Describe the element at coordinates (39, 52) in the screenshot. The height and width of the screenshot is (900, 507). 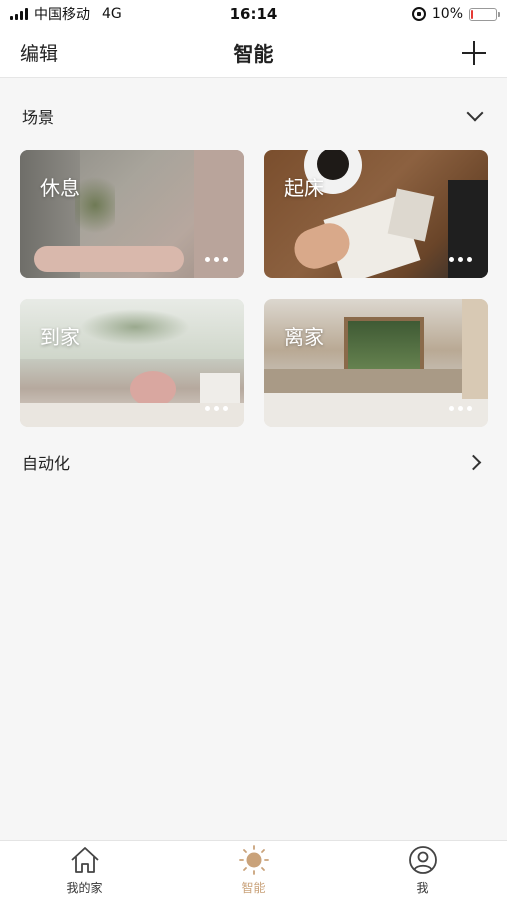
I see `edit-button: 编辑` at that location.